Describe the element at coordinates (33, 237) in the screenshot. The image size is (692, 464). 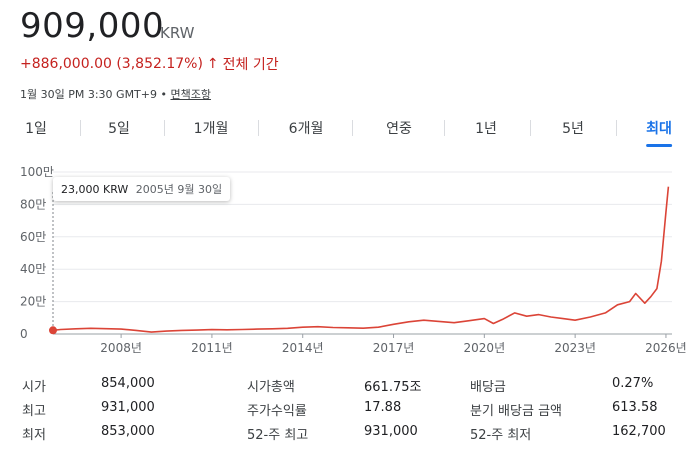
I see `y-tick-label: 60만` at that location.